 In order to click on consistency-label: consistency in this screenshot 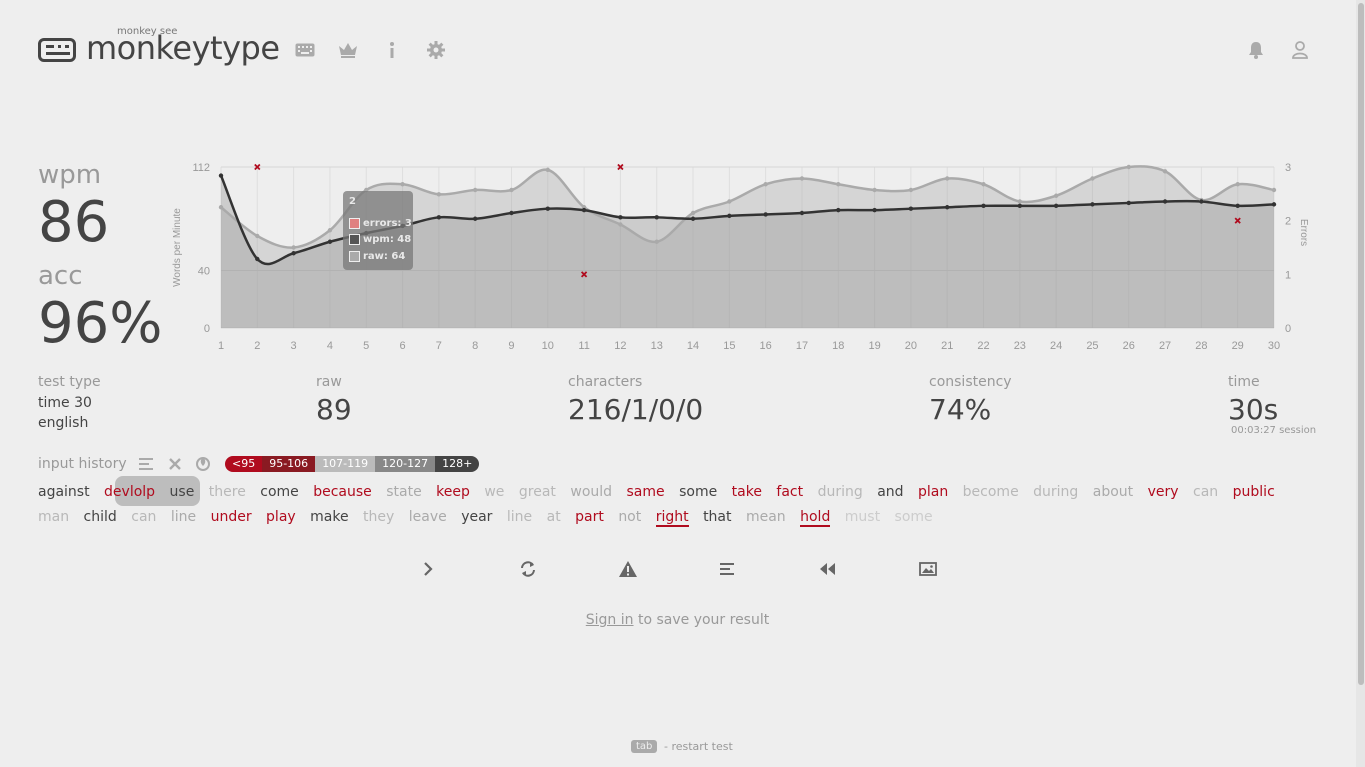, I will do `click(970, 382)`.